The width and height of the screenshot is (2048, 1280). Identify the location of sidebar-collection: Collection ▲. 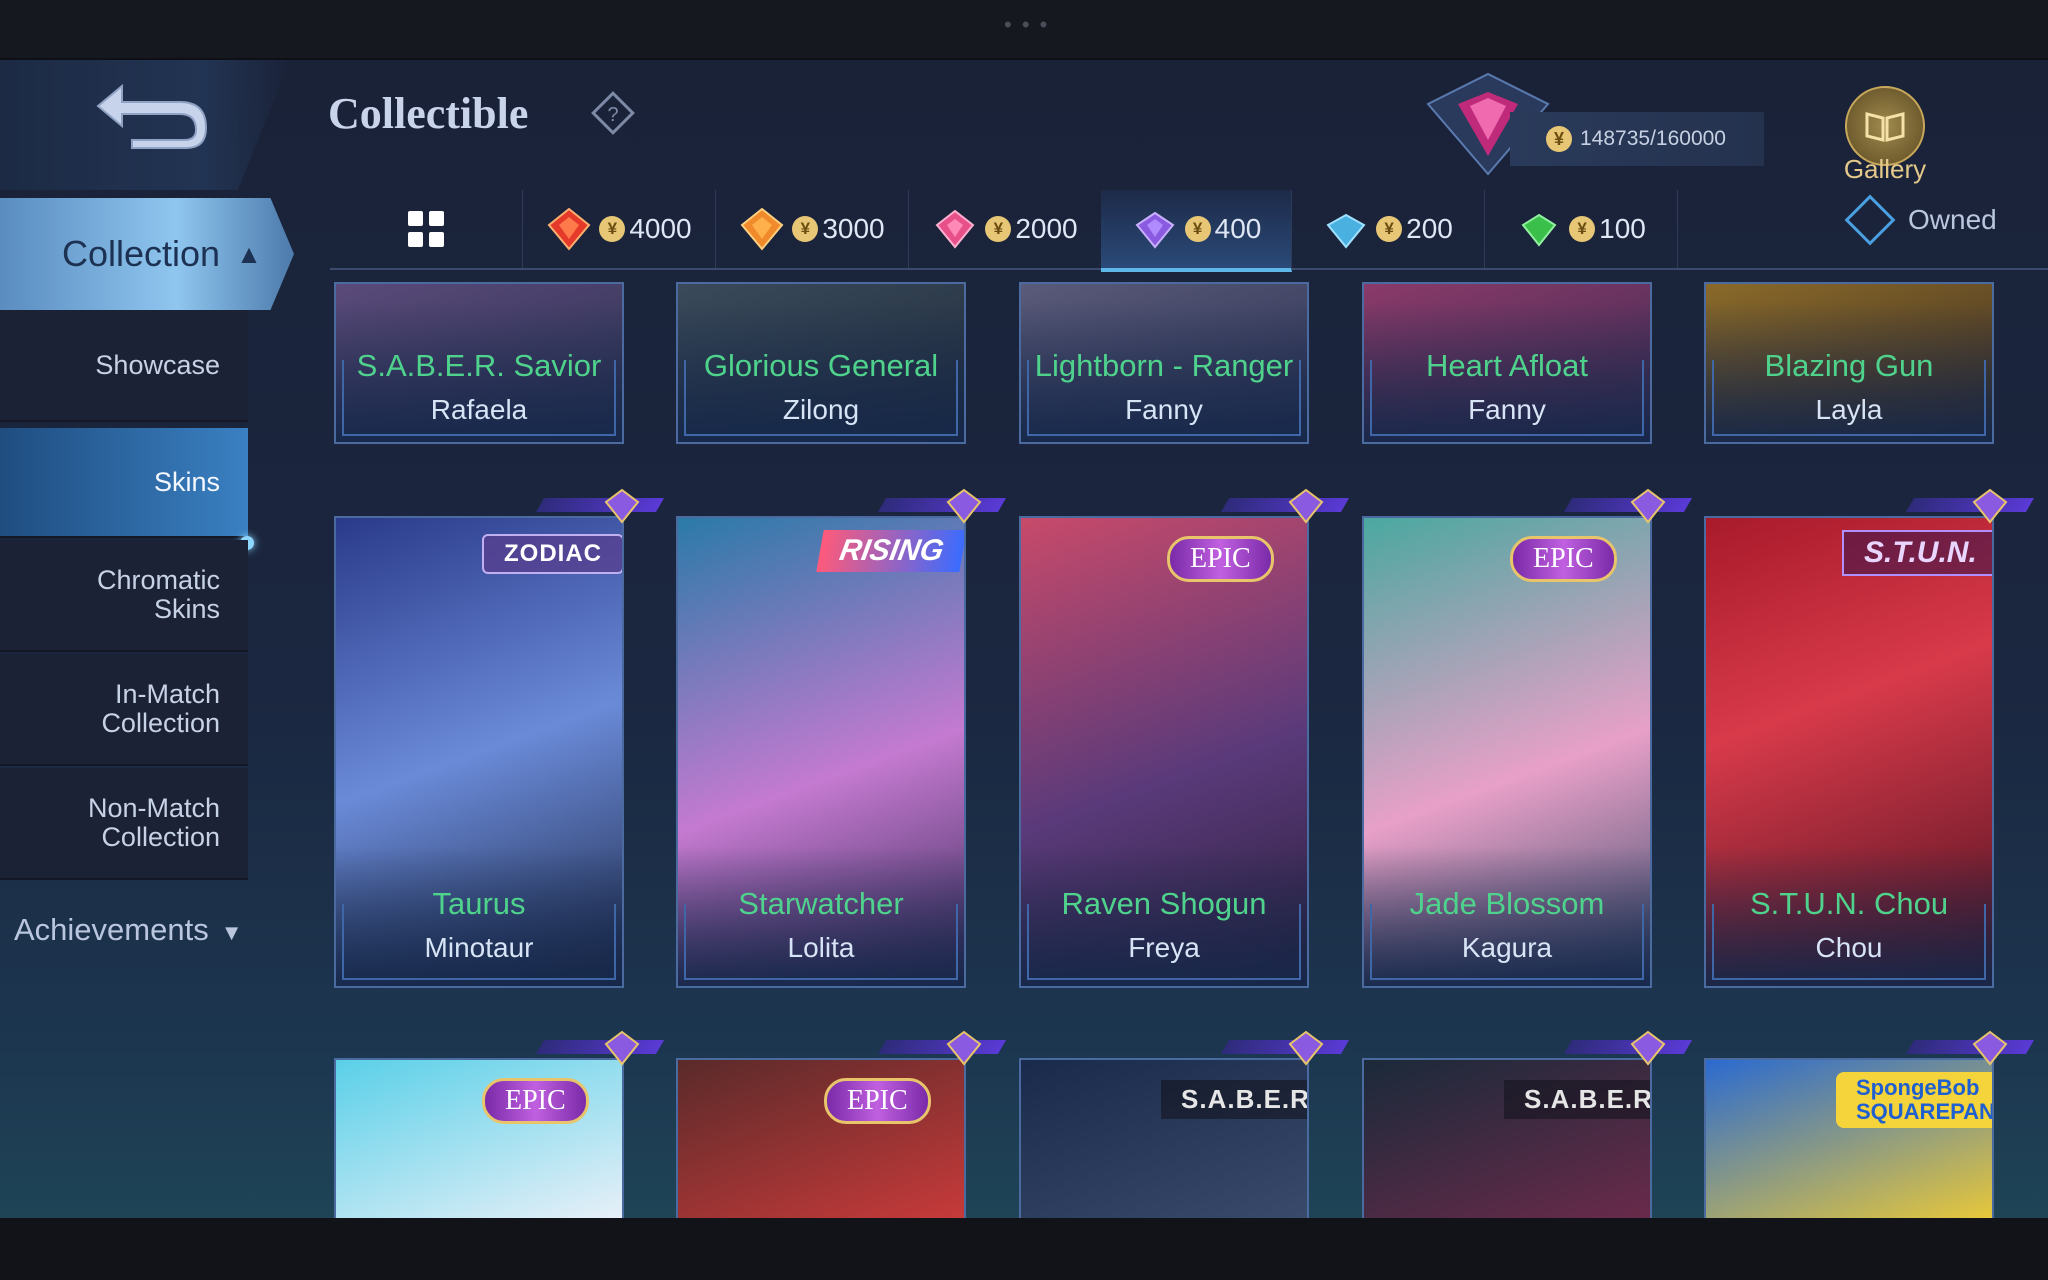
(147, 254).